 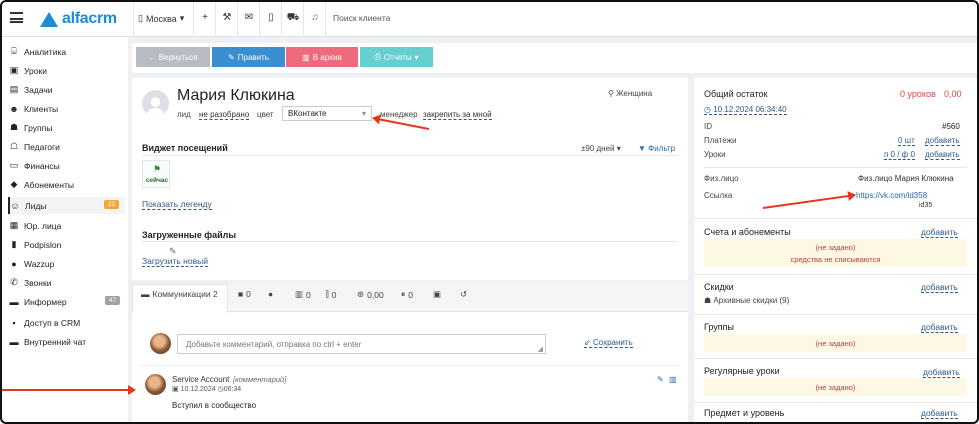 I want to click on tab-whatsapp: ●, so click(x=270, y=294).